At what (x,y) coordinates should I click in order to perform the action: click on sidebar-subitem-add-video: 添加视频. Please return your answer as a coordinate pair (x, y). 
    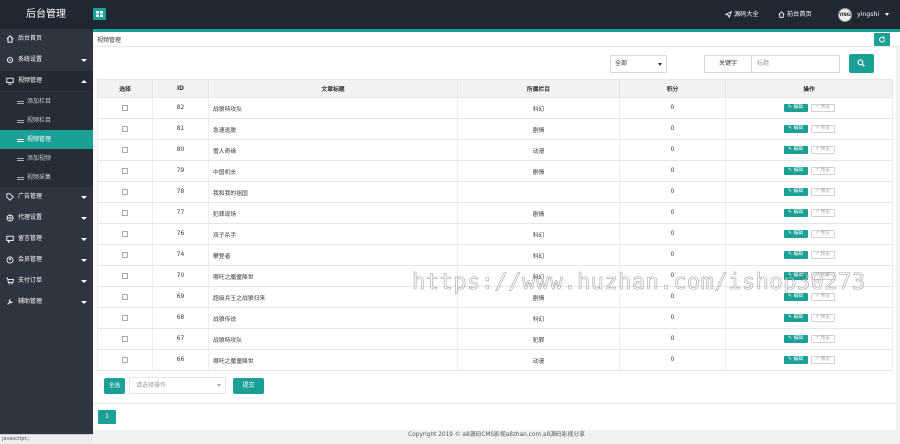
    Looking at the image, I should click on (46, 158).